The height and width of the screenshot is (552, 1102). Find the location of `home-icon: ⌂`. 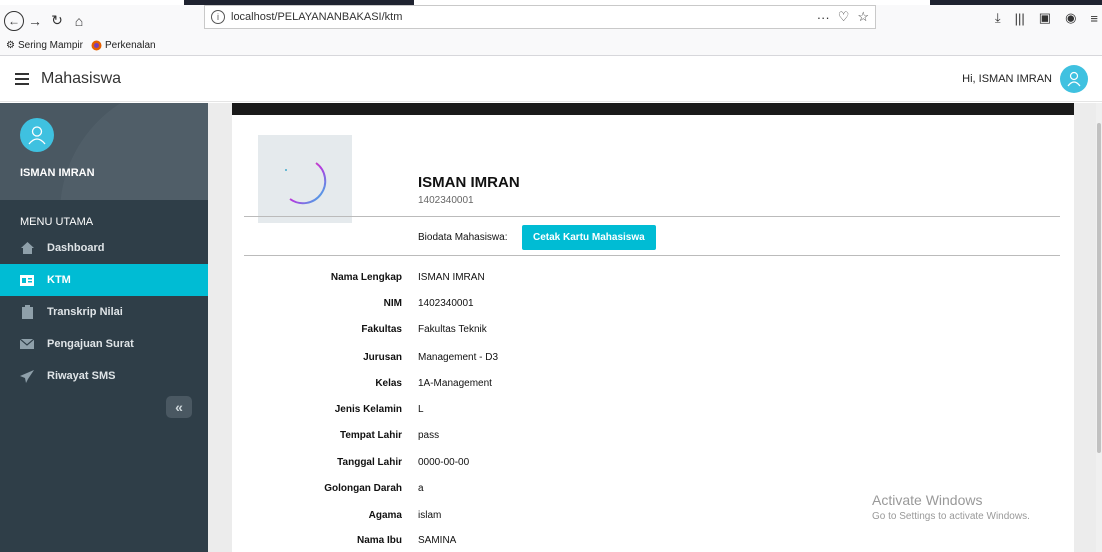

home-icon: ⌂ is located at coordinates (79, 21).